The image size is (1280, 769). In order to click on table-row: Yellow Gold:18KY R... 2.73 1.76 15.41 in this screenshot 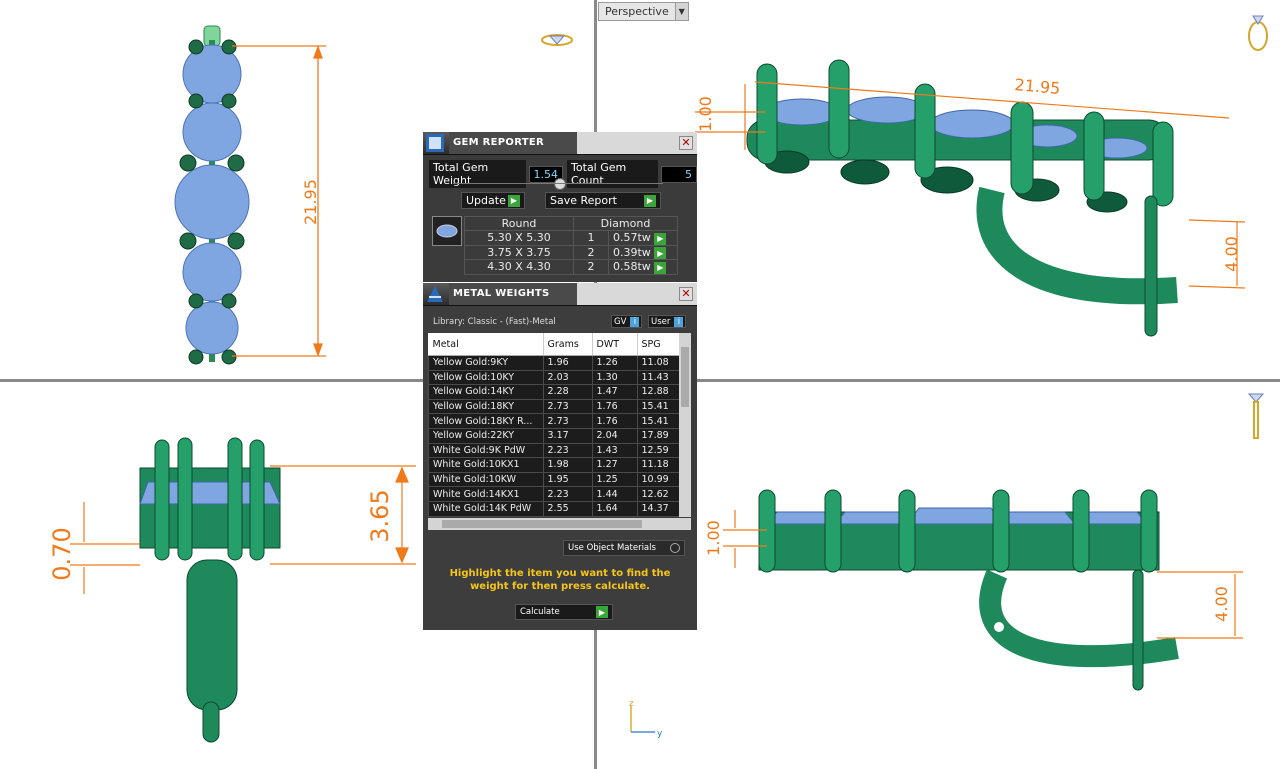, I will do `click(556, 421)`.